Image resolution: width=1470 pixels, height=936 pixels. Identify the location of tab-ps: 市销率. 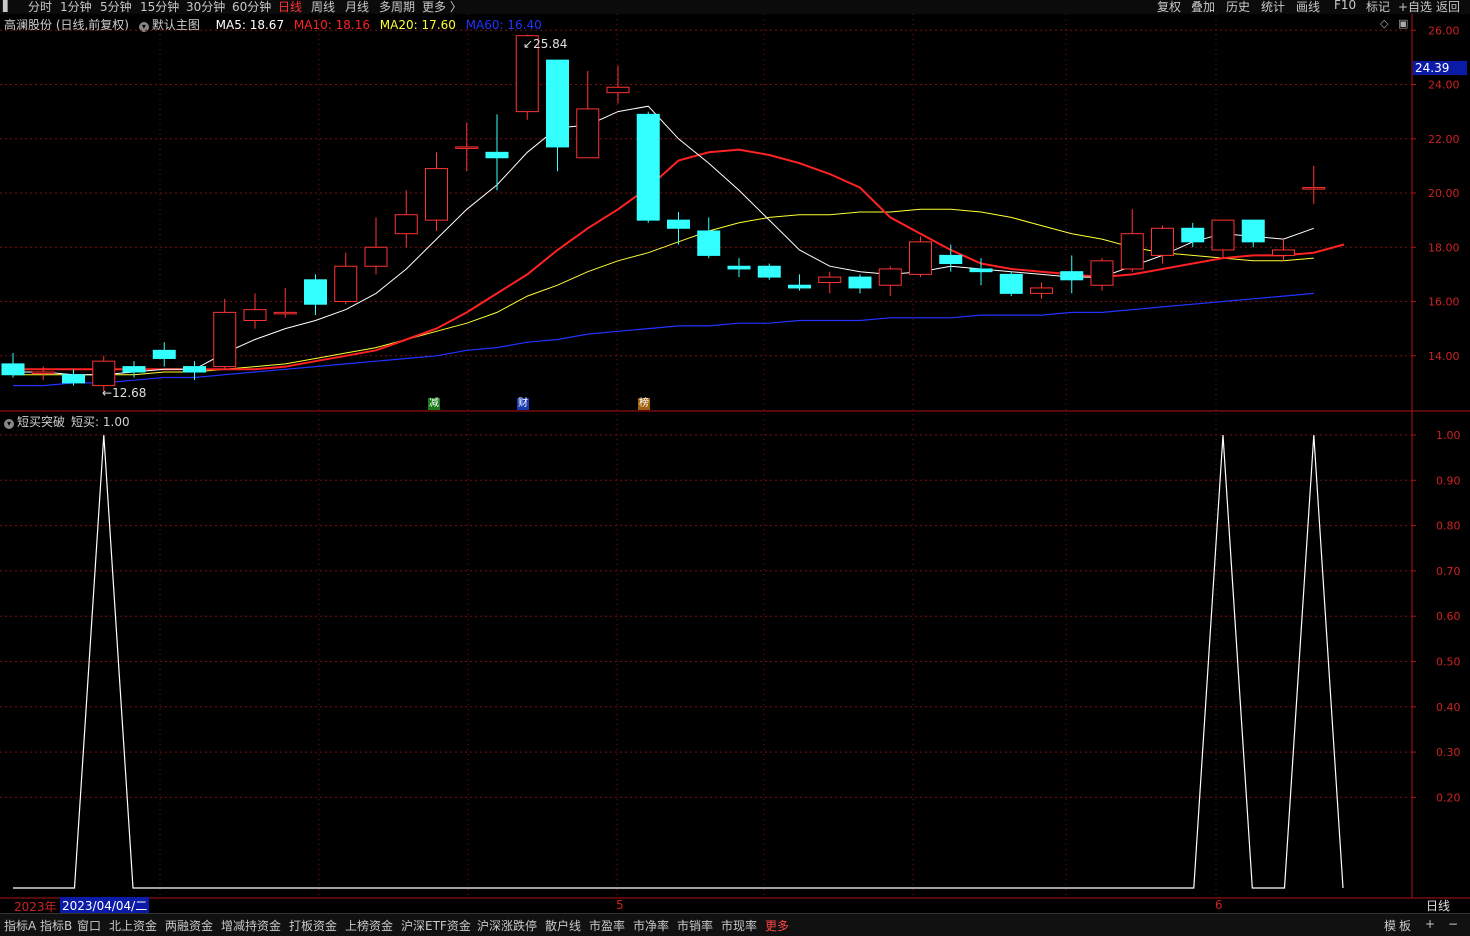
(695, 925).